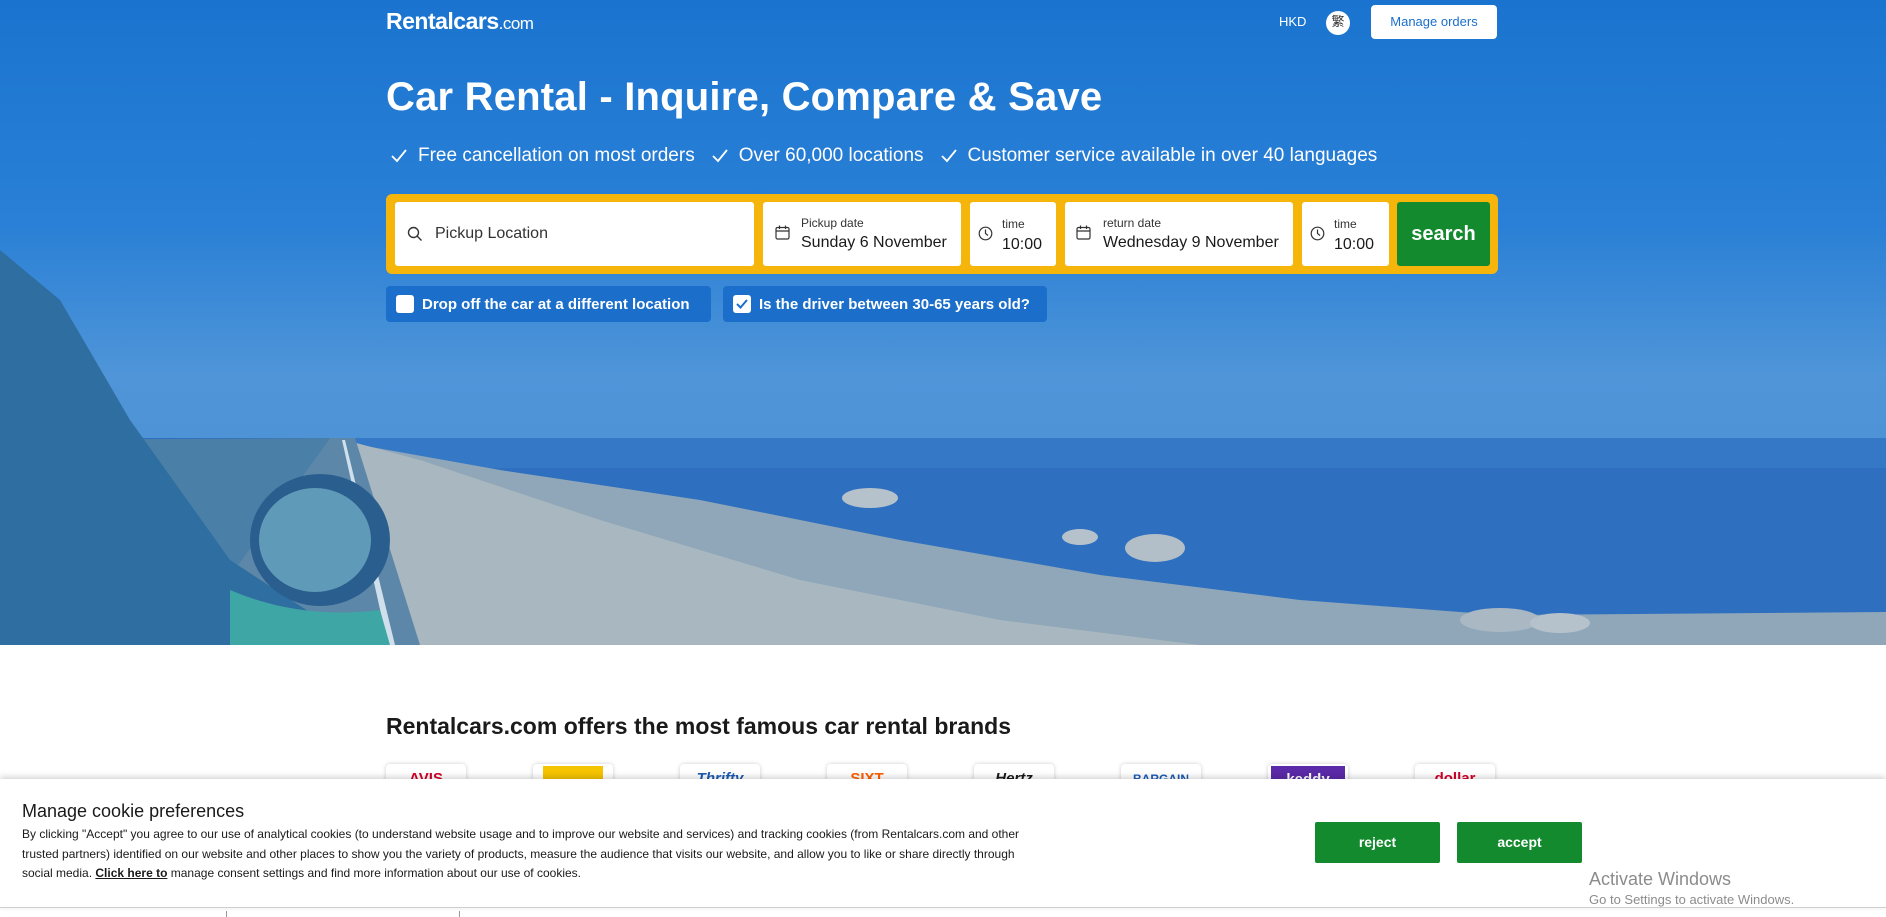 Image resolution: width=1886 pixels, height=917 pixels. What do you see at coordinates (1692, 899) in the screenshot?
I see `watermark-line2: Go to Settings to activate Windows.` at bounding box center [1692, 899].